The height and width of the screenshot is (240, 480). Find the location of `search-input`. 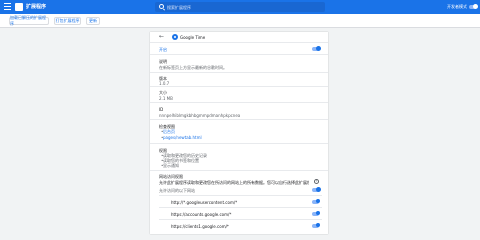

search-input is located at coordinates (242, 7).